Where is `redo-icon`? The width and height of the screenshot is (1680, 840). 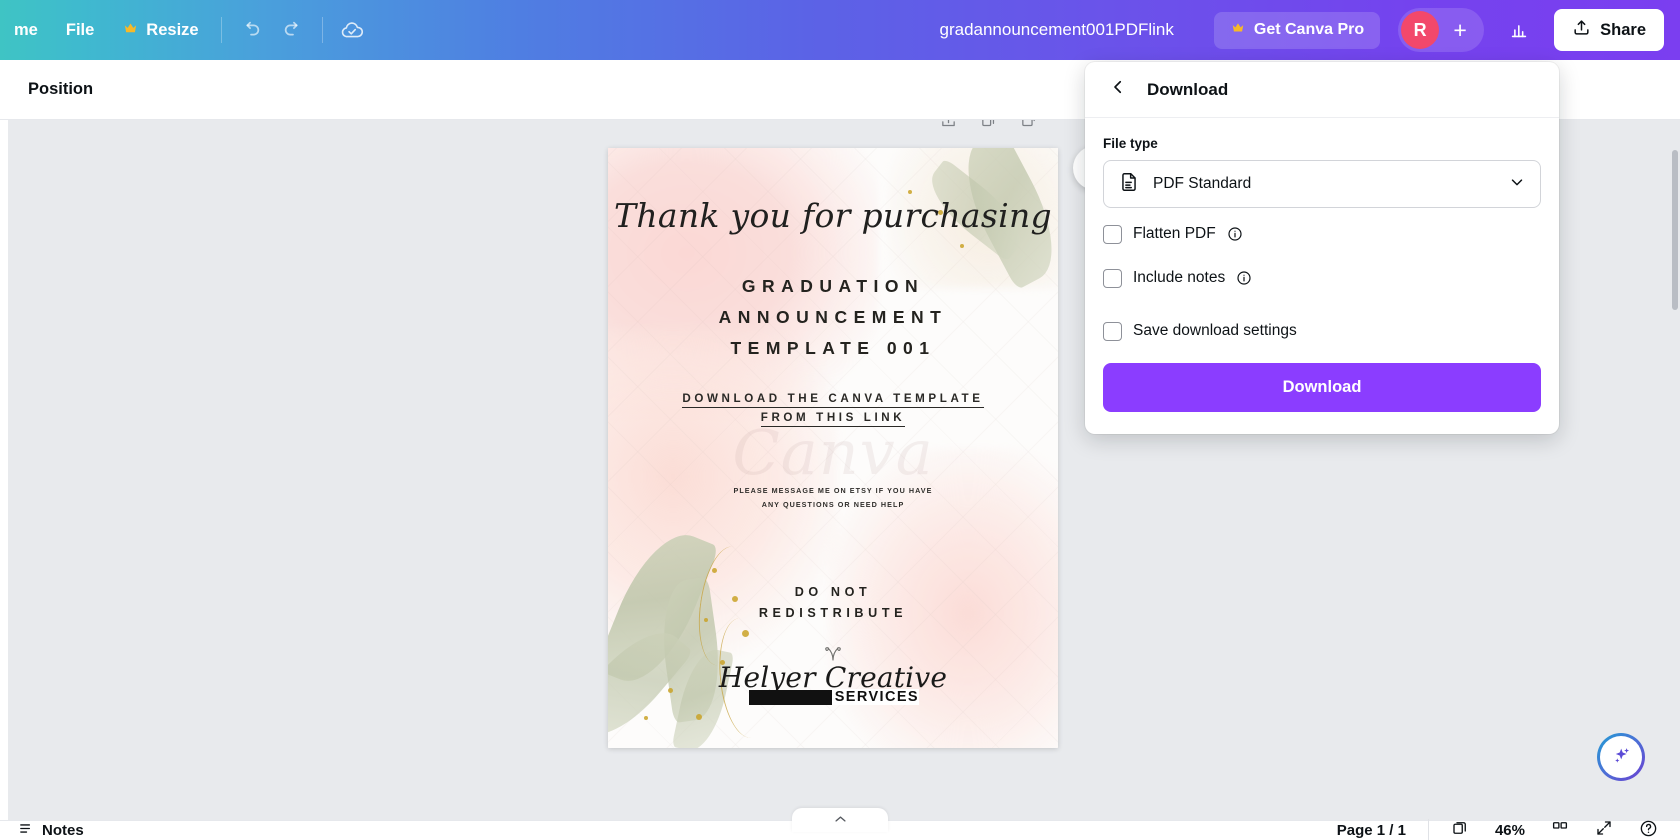
redo-icon is located at coordinates (293, 30).